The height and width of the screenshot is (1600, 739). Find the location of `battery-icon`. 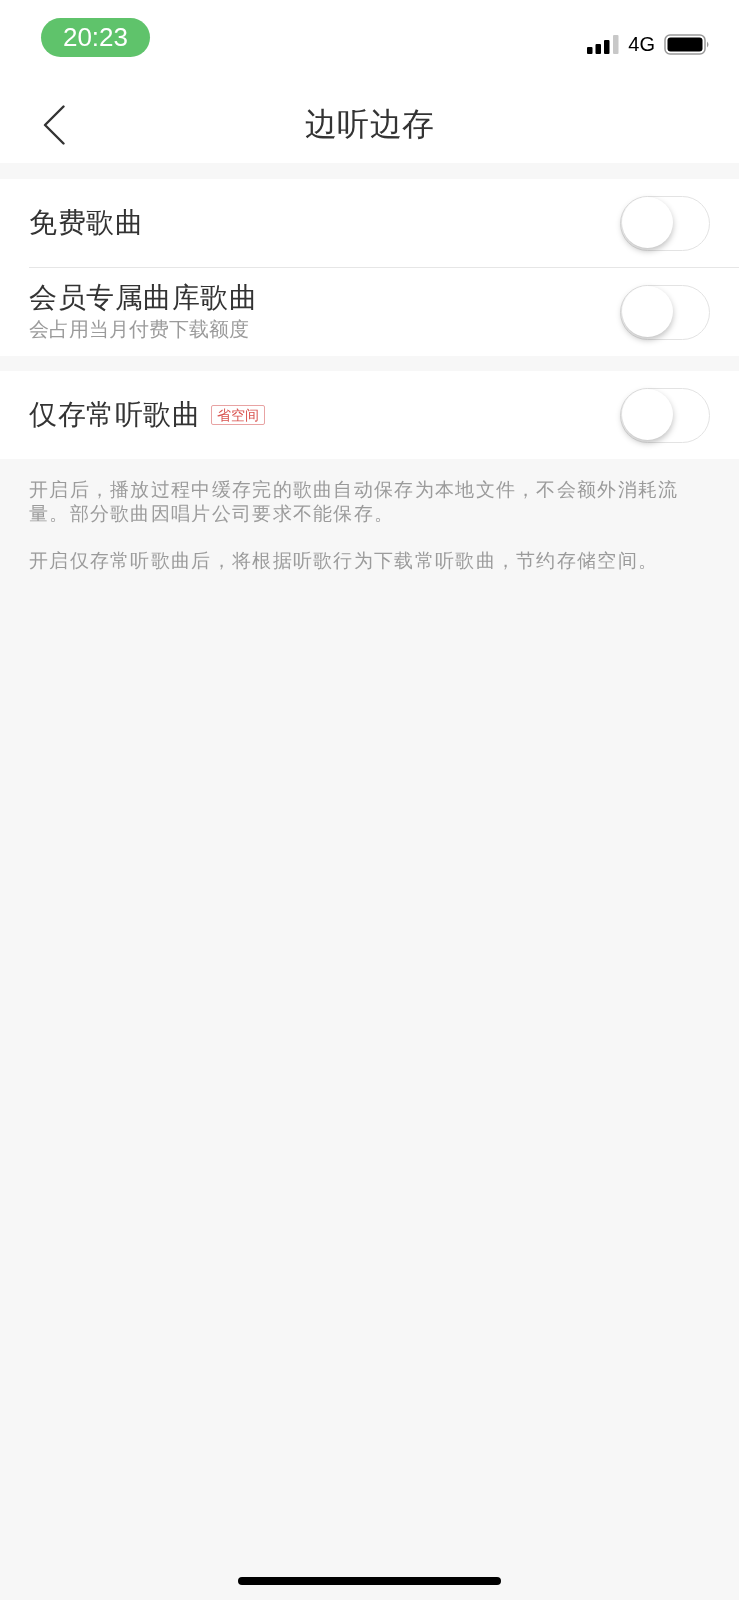

battery-icon is located at coordinates (687, 44).